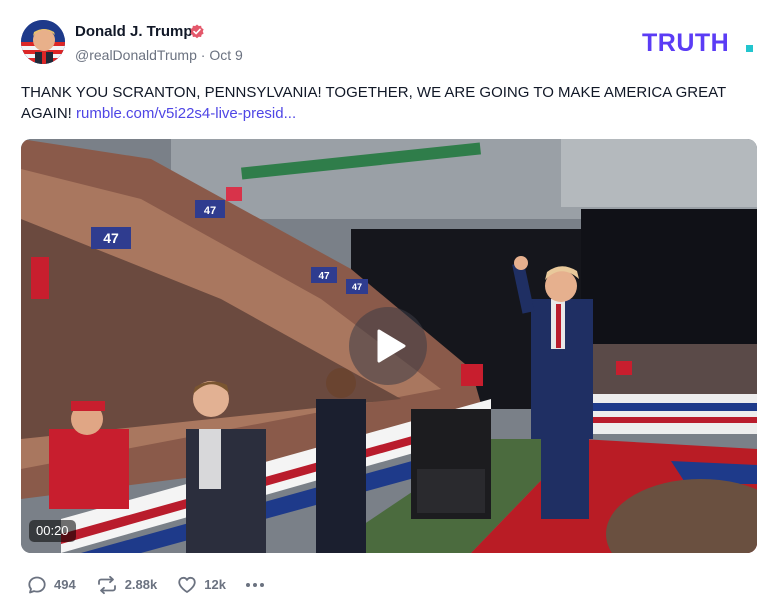 Image resolution: width=778 pixels, height=615 pixels. What do you see at coordinates (106, 585) in the screenshot?
I see `repost-icon` at bounding box center [106, 585].